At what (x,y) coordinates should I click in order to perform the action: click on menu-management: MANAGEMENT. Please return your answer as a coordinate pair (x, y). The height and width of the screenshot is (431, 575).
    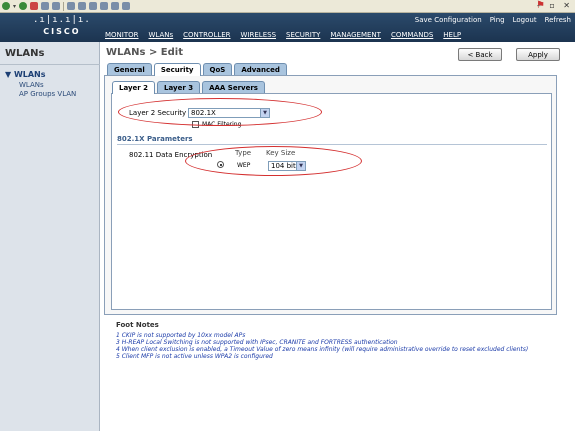
    Looking at the image, I should click on (355, 35).